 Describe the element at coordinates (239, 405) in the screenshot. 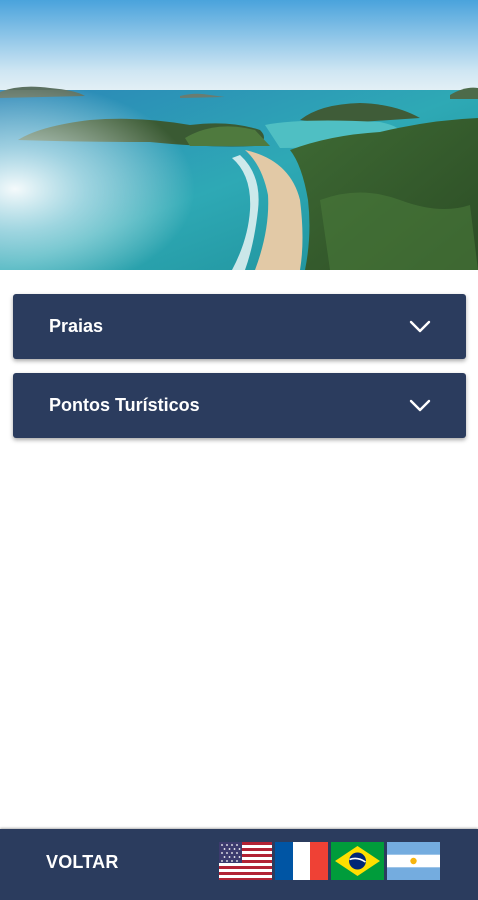

I see `section-pontos-turisticos: Pontos Turísticos` at that location.